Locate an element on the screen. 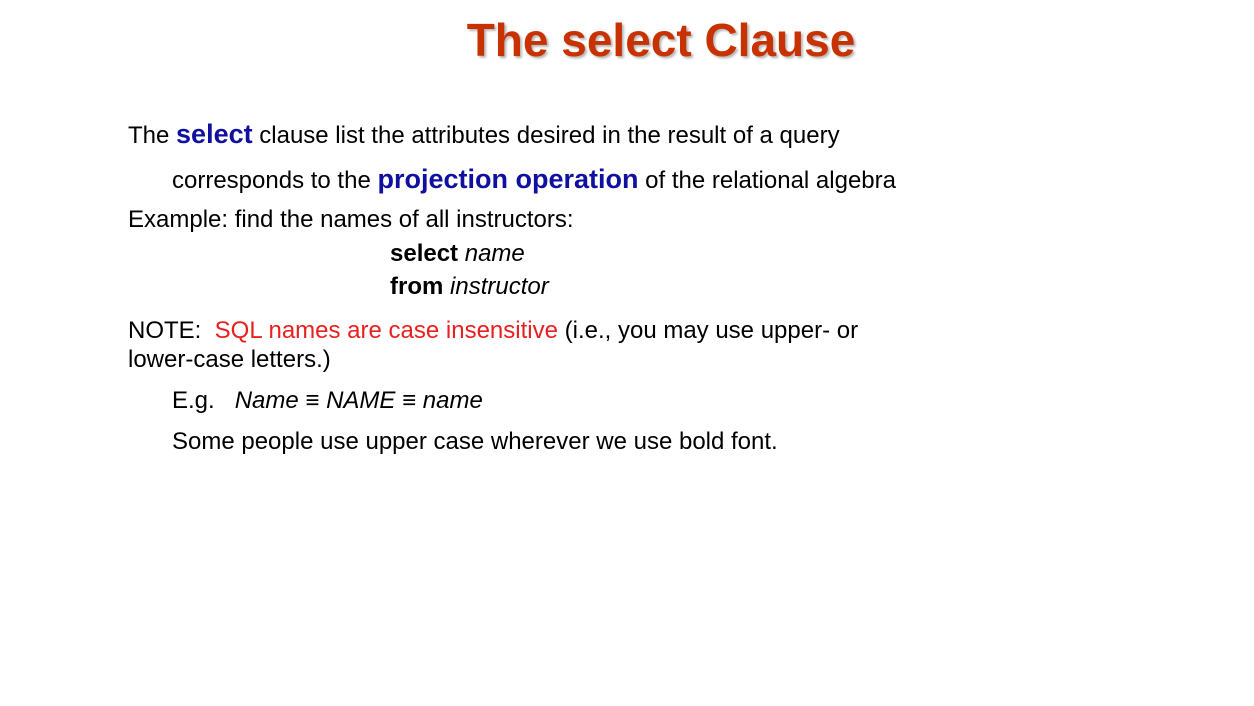 The height and width of the screenshot is (706, 1254). text: The is located at coordinates (152, 135).